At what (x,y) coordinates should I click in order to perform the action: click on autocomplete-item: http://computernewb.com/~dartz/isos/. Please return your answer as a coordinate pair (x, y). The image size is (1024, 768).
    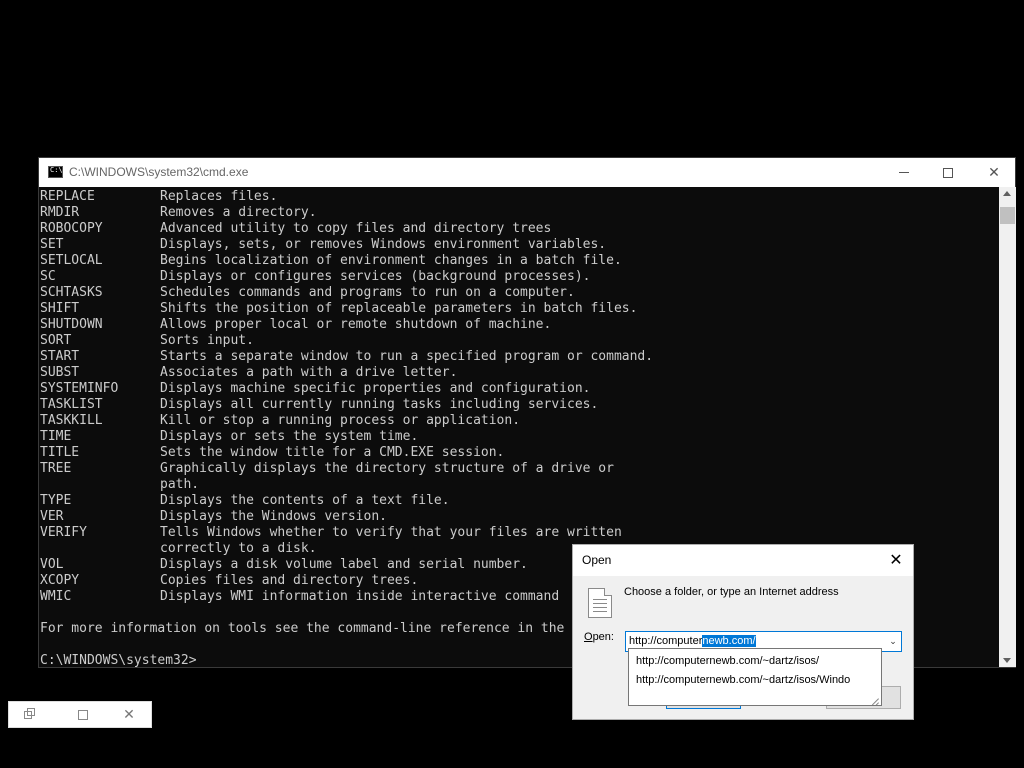
    Looking at the image, I should click on (727, 661).